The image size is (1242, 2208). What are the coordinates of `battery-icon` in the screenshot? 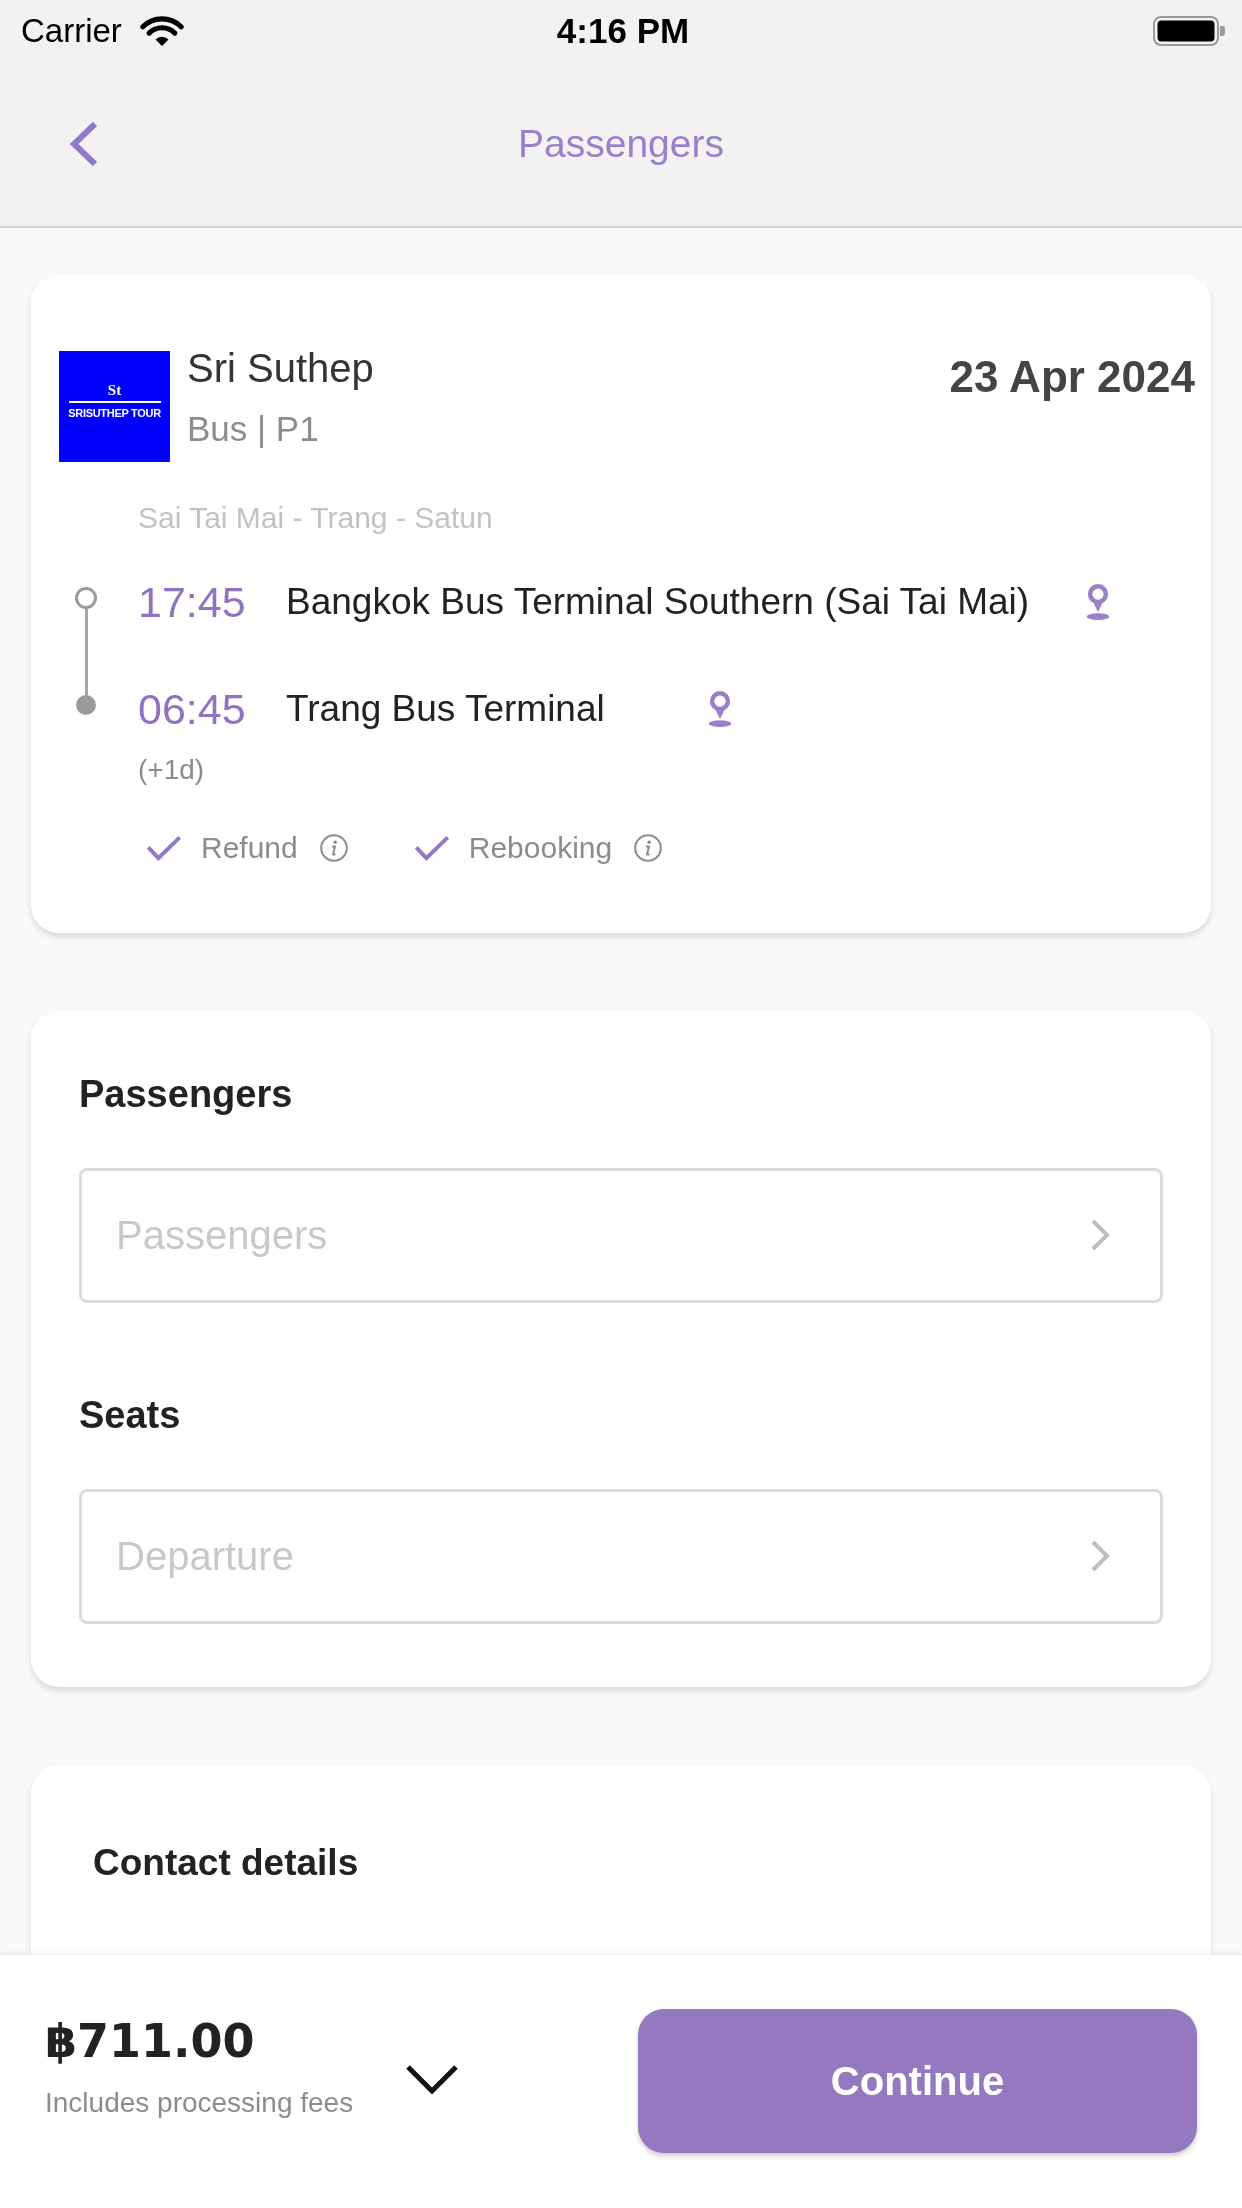 It's located at (1189, 31).